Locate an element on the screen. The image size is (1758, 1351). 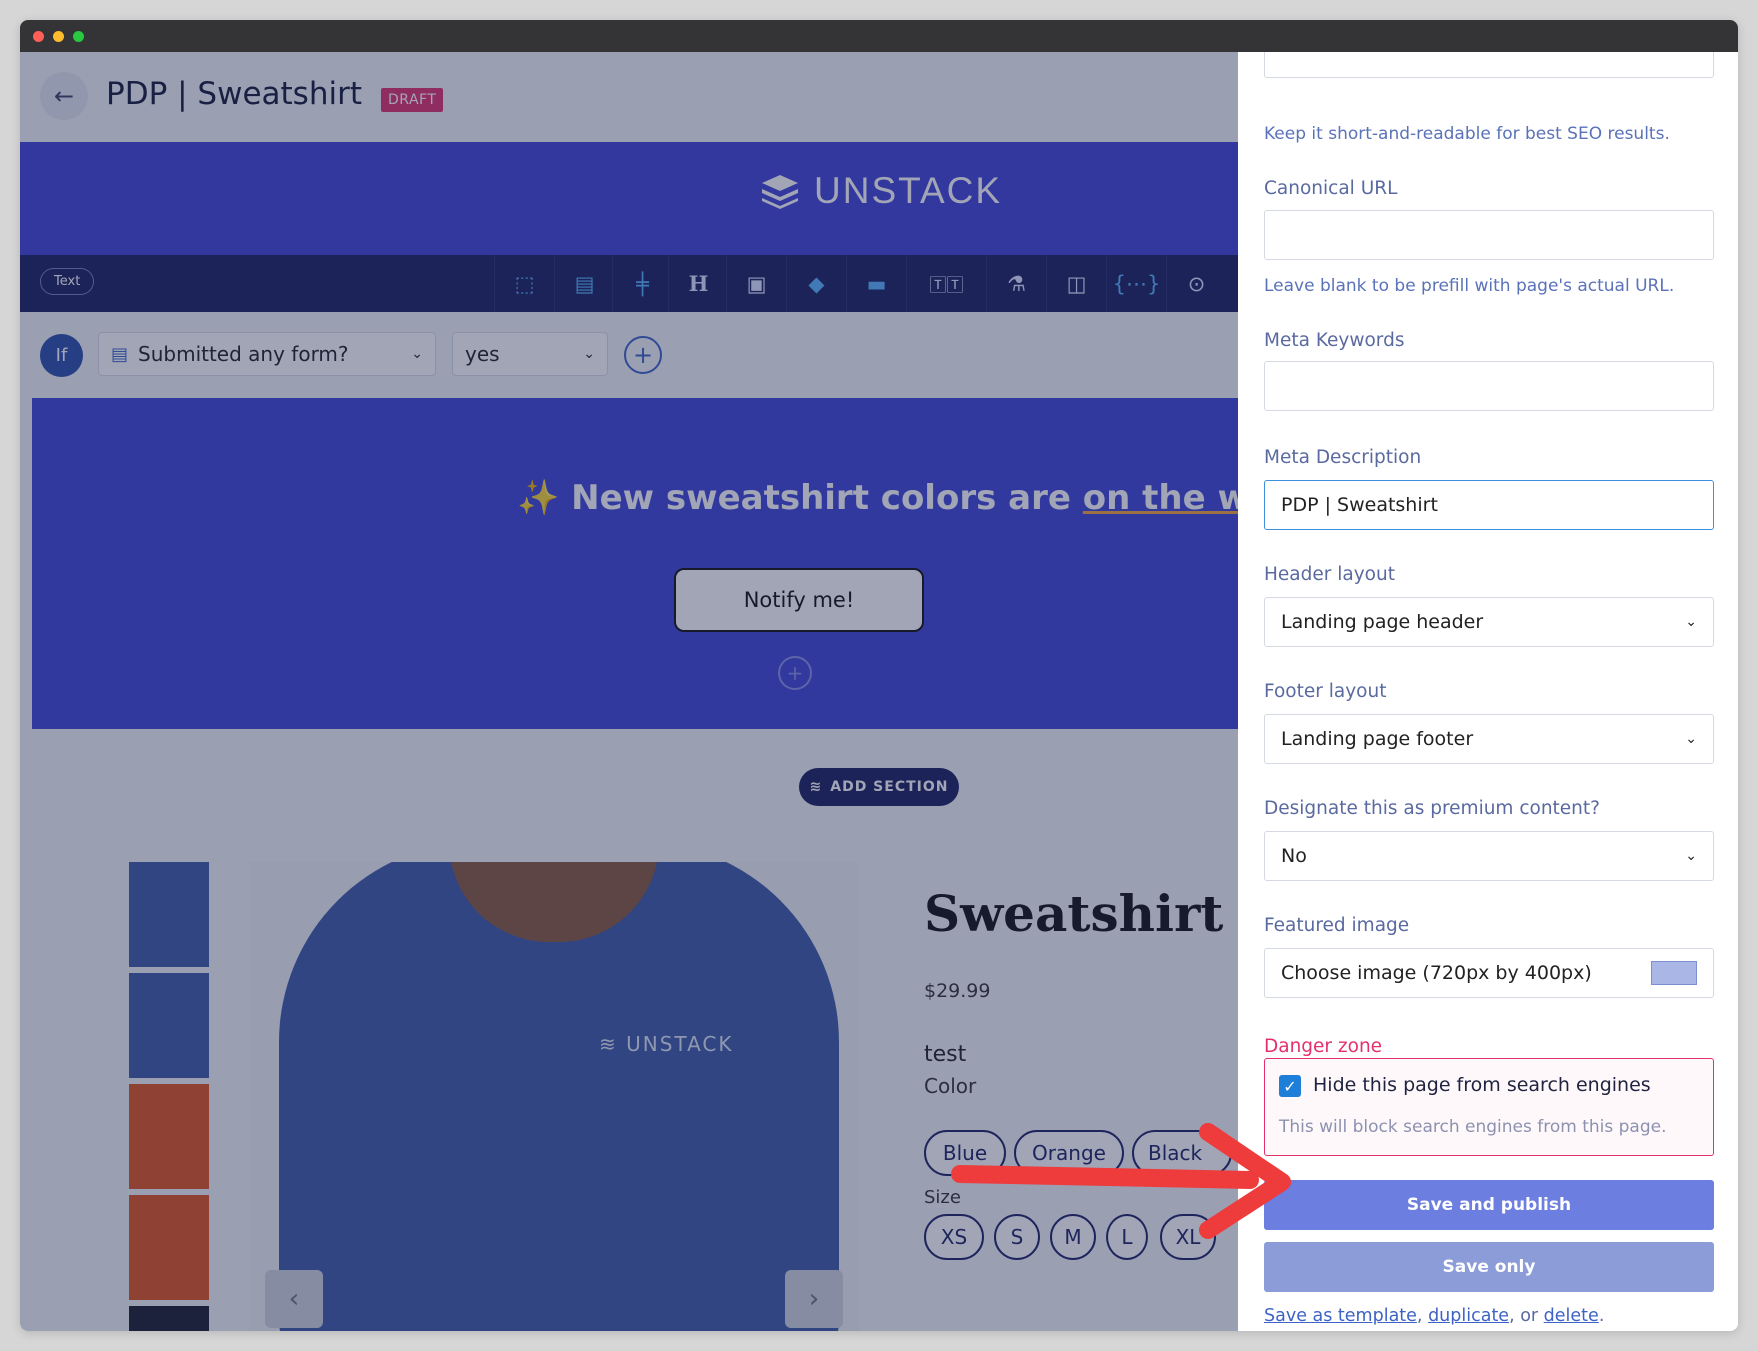
width-icon: ▬ is located at coordinates (876, 283).